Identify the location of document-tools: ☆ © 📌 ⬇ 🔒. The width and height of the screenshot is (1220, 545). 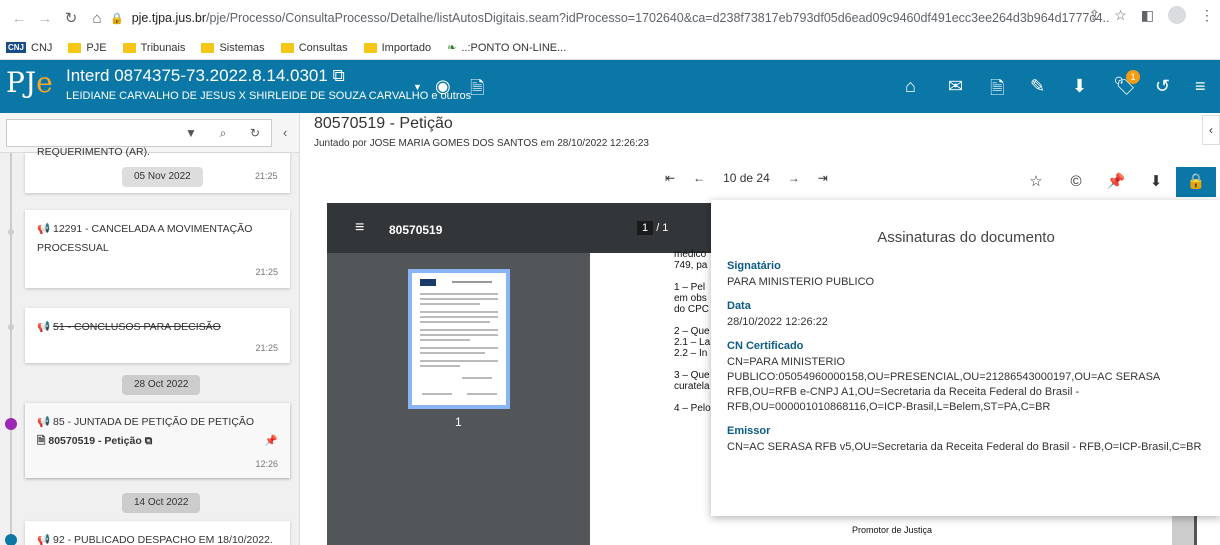
(1116, 182).